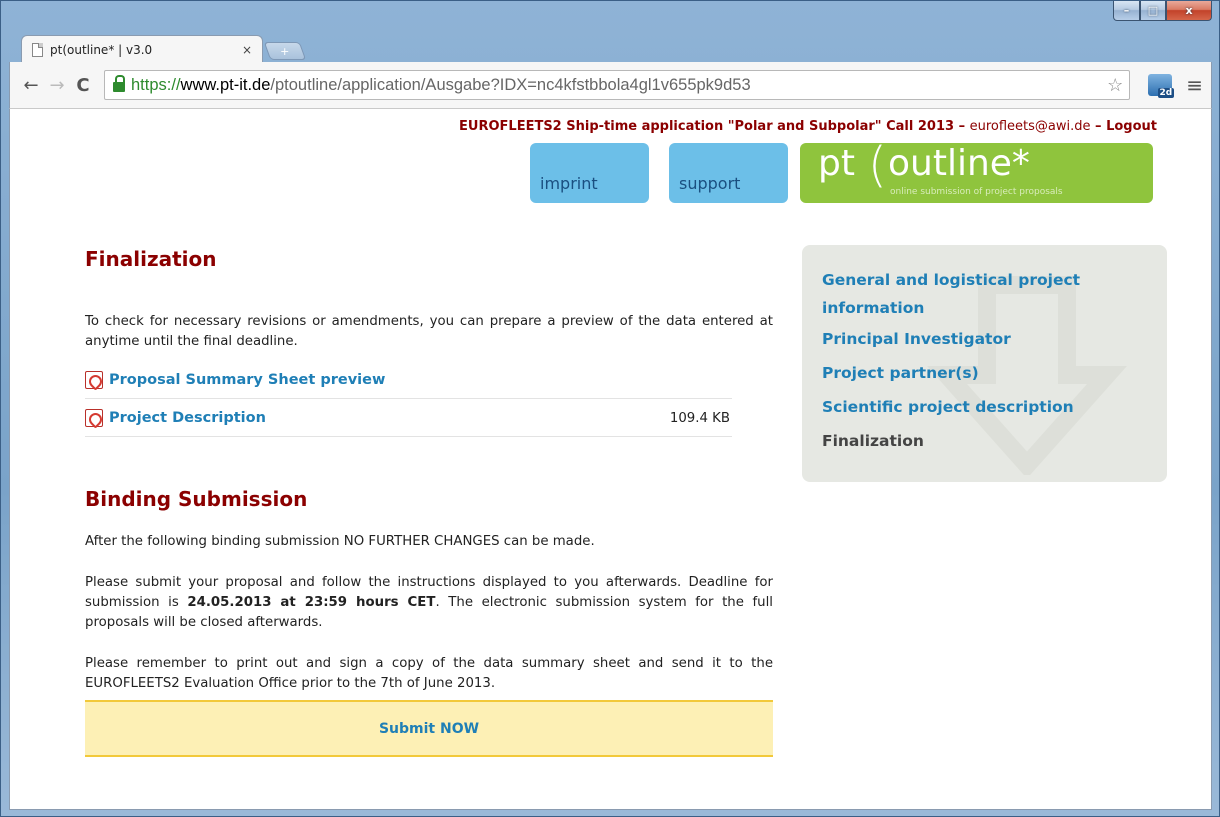 The width and height of the screenshot is (1220, 817). Describe the element at coordinates (37, 49) in the screenshot. I see `page-icon` at that location.